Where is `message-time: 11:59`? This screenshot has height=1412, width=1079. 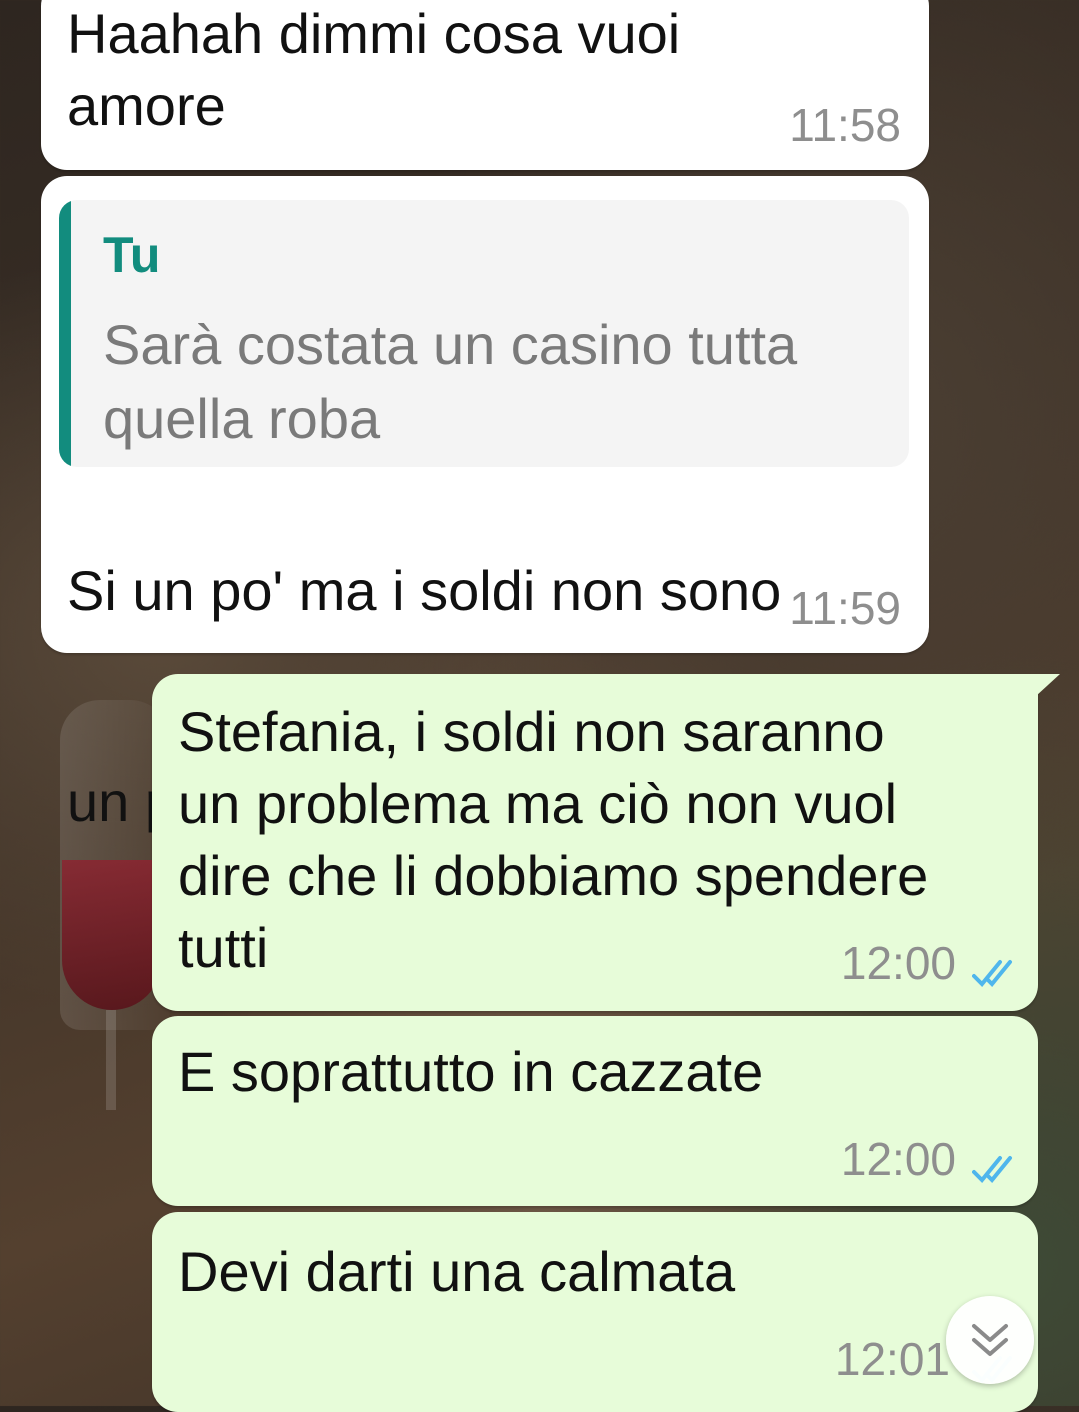
message-time: 11:59 is located at coordinates (845, 608).